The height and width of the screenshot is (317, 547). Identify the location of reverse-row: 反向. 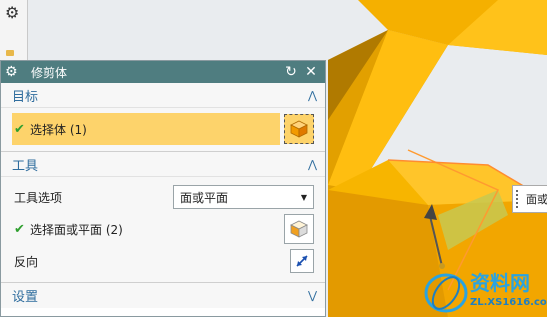
(163, 261).